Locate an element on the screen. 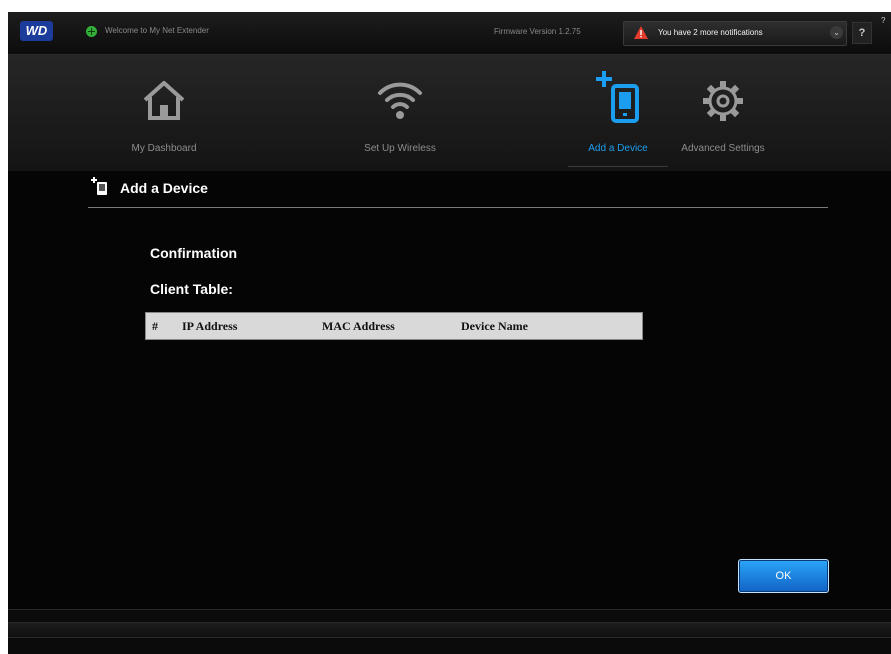 Image resolution: width=891 pixels, height=654 pixels. status-globe-icon is located at coordinates (91, 31).